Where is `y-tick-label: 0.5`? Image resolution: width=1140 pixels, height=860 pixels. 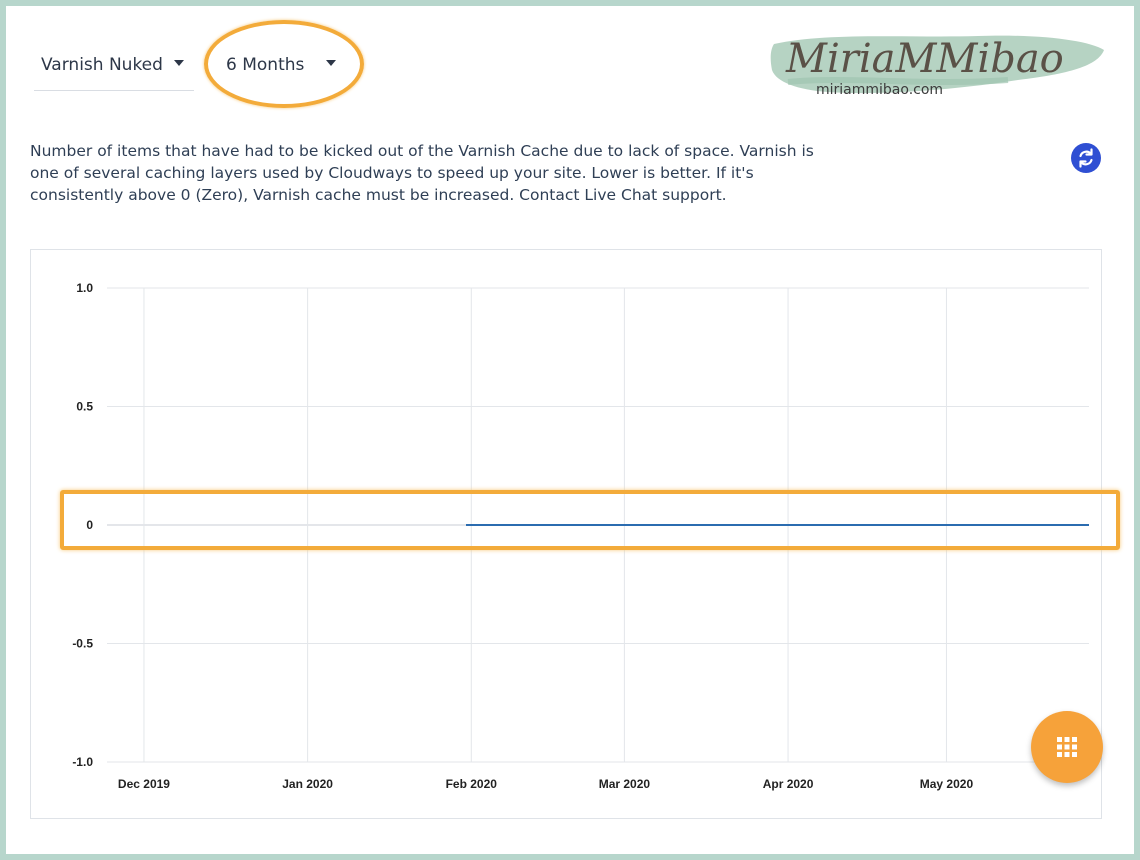
y-tick-label: 0.5 is located at coordinates (84, 407).